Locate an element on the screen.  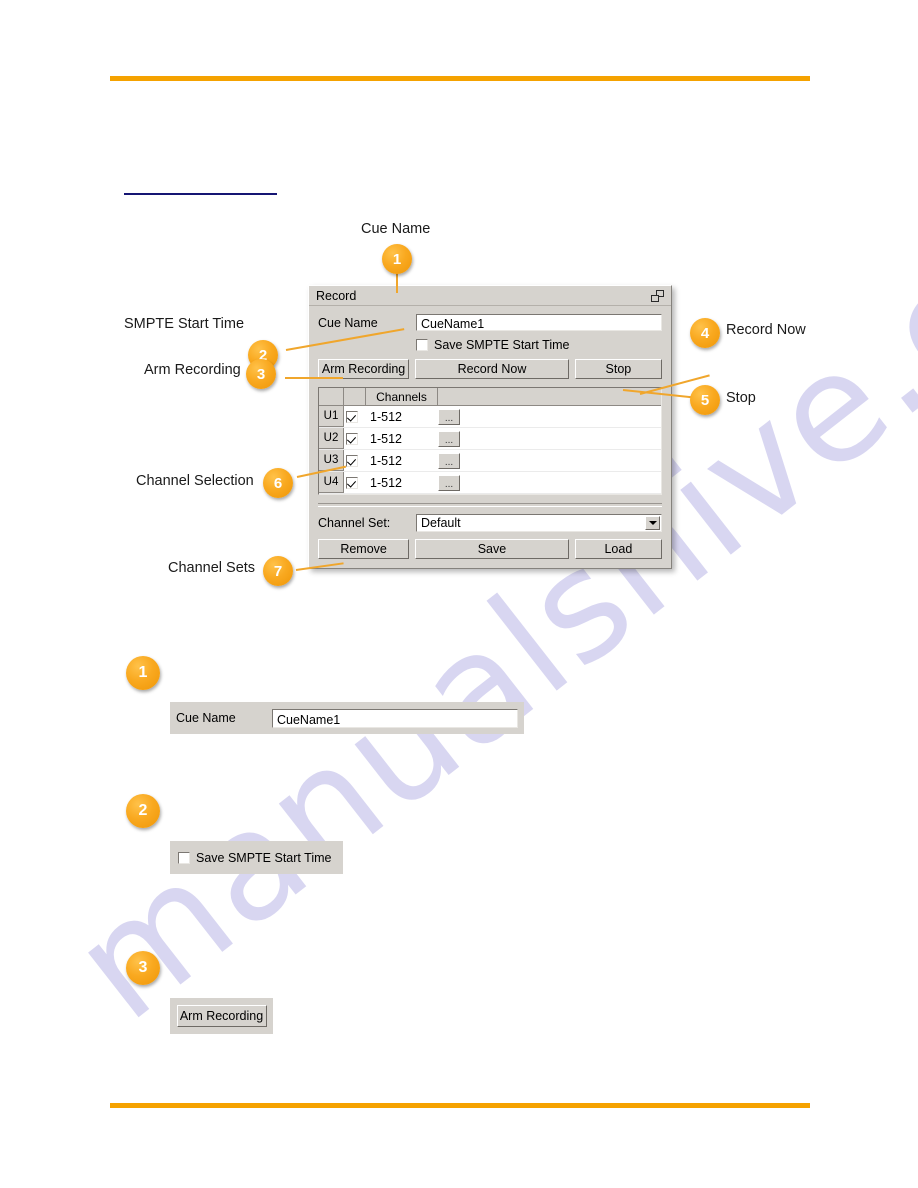
record-now-button: Record Now is located at coordinates (492, 369).